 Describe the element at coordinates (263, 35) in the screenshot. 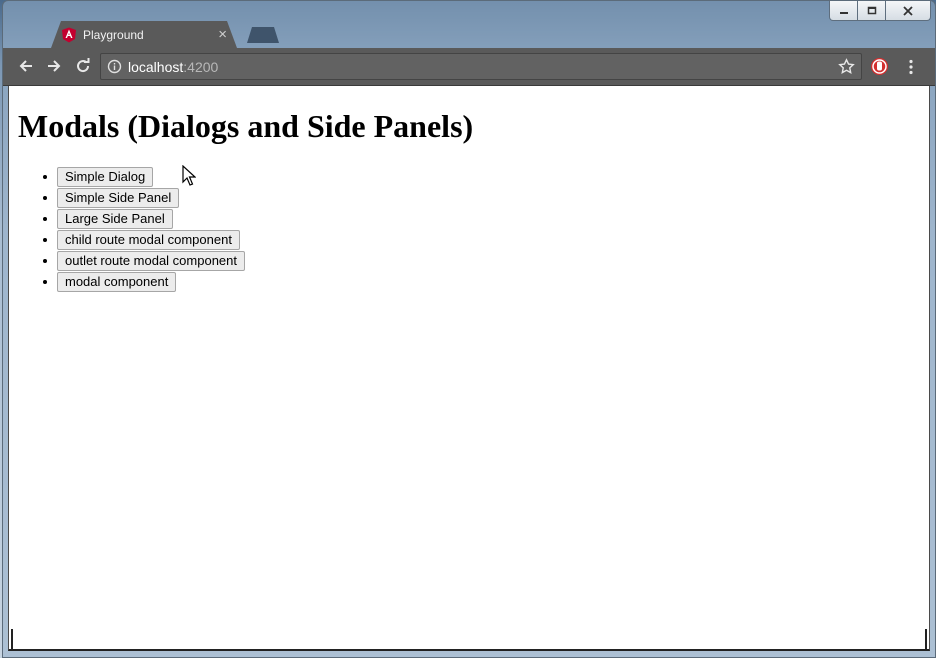

I see `new-tab-button` at that location.